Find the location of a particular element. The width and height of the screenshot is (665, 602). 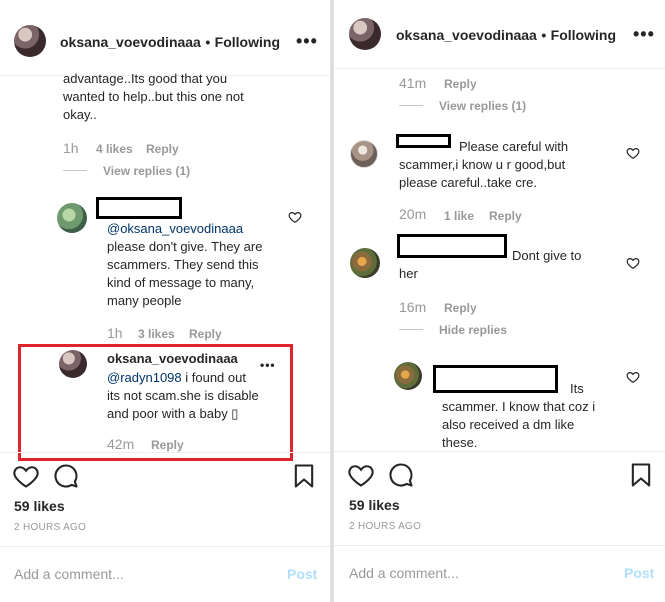

redacted-username is located at coordinates (139, 208).